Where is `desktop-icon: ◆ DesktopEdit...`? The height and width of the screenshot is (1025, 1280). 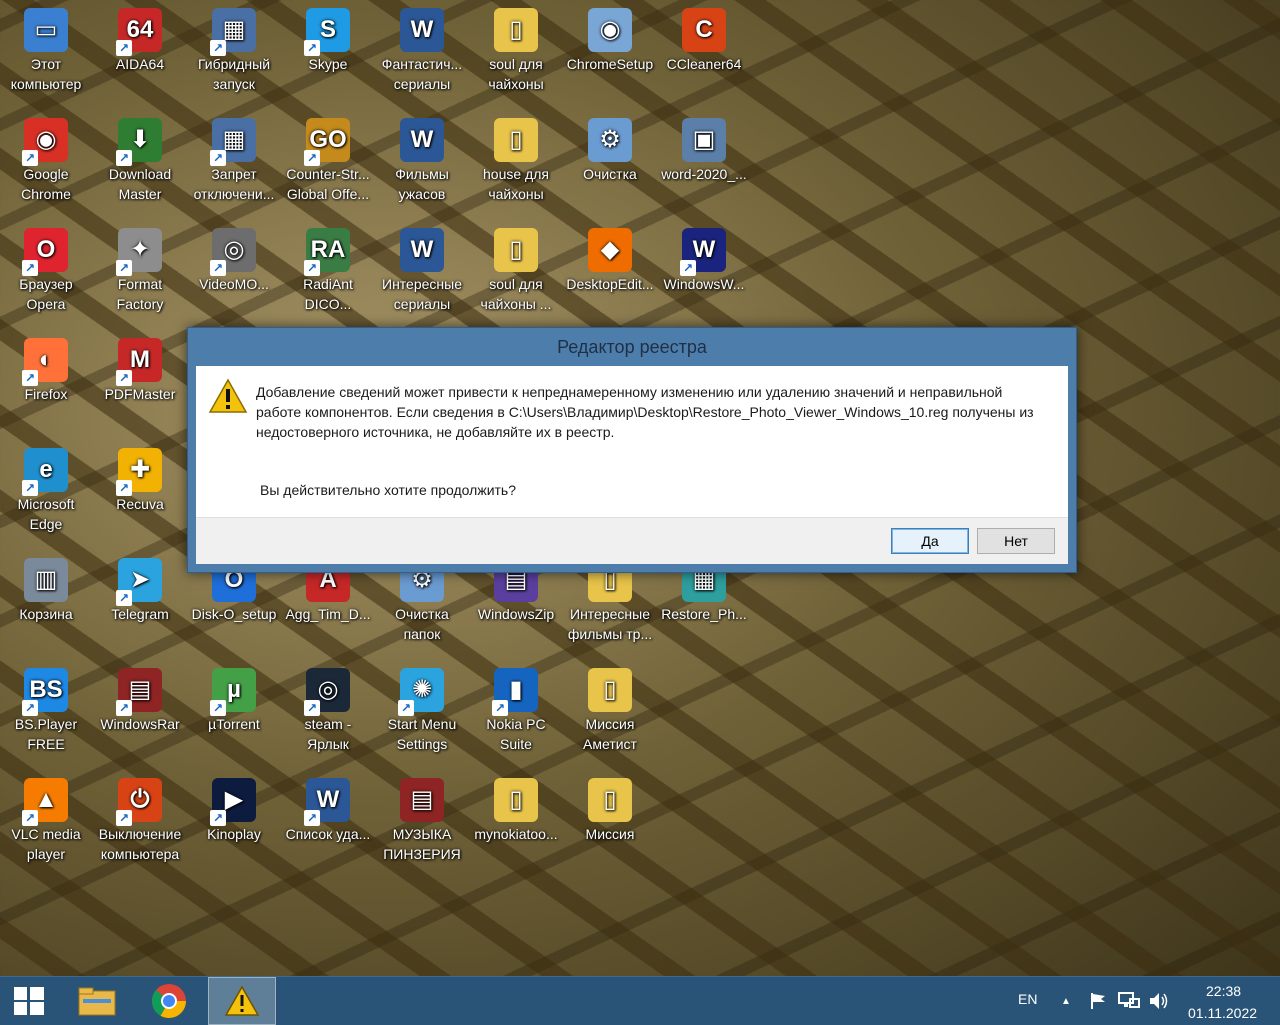
desktop-icon: ◆ DesktopEdit... is located at coordinates (610, 274).